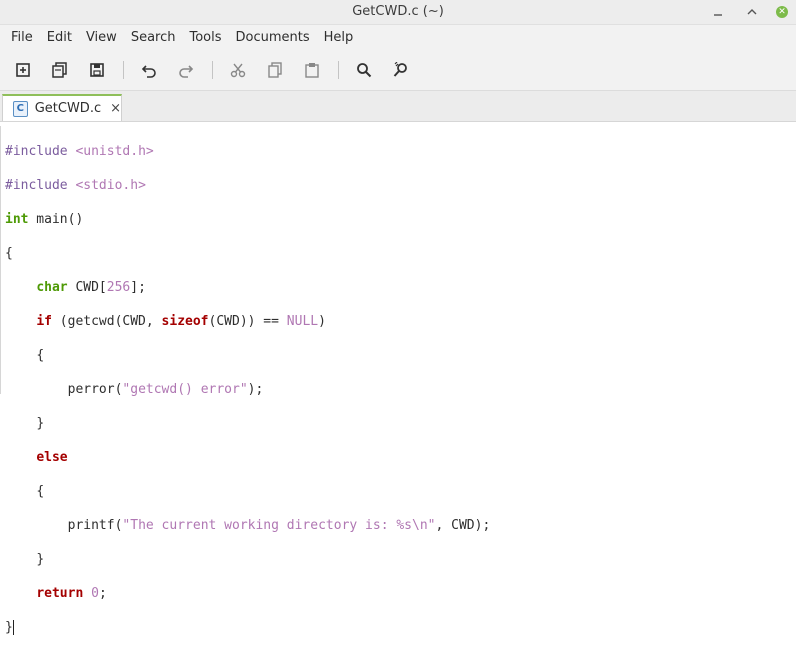 The image size is (796, 653). Describe the element at coordinates (364, 70) in the screenshot. I see `search-icon` at that location.